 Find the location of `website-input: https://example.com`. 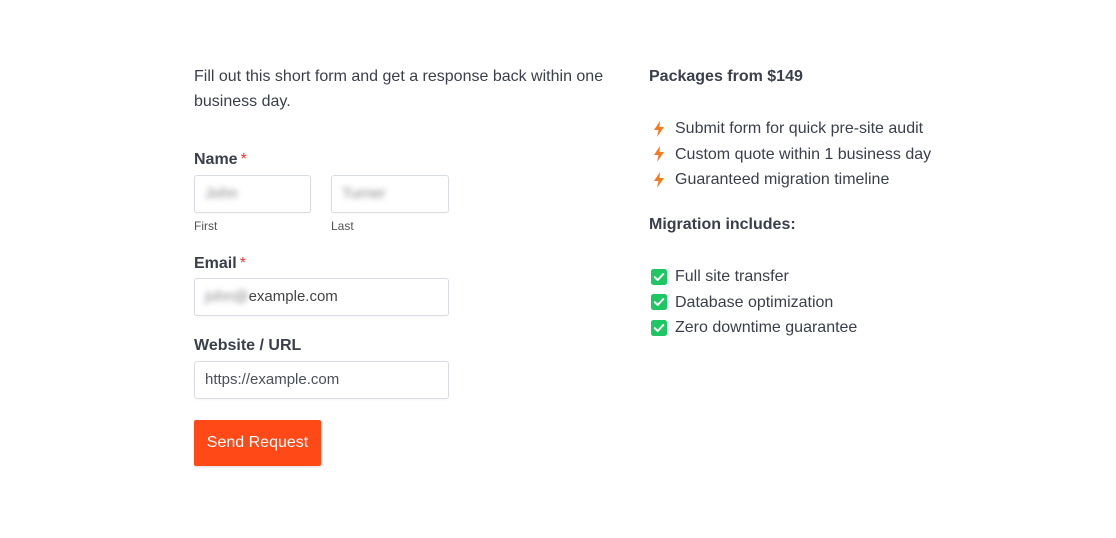

website-input: https://example.com is located at coordinates (321, 380).